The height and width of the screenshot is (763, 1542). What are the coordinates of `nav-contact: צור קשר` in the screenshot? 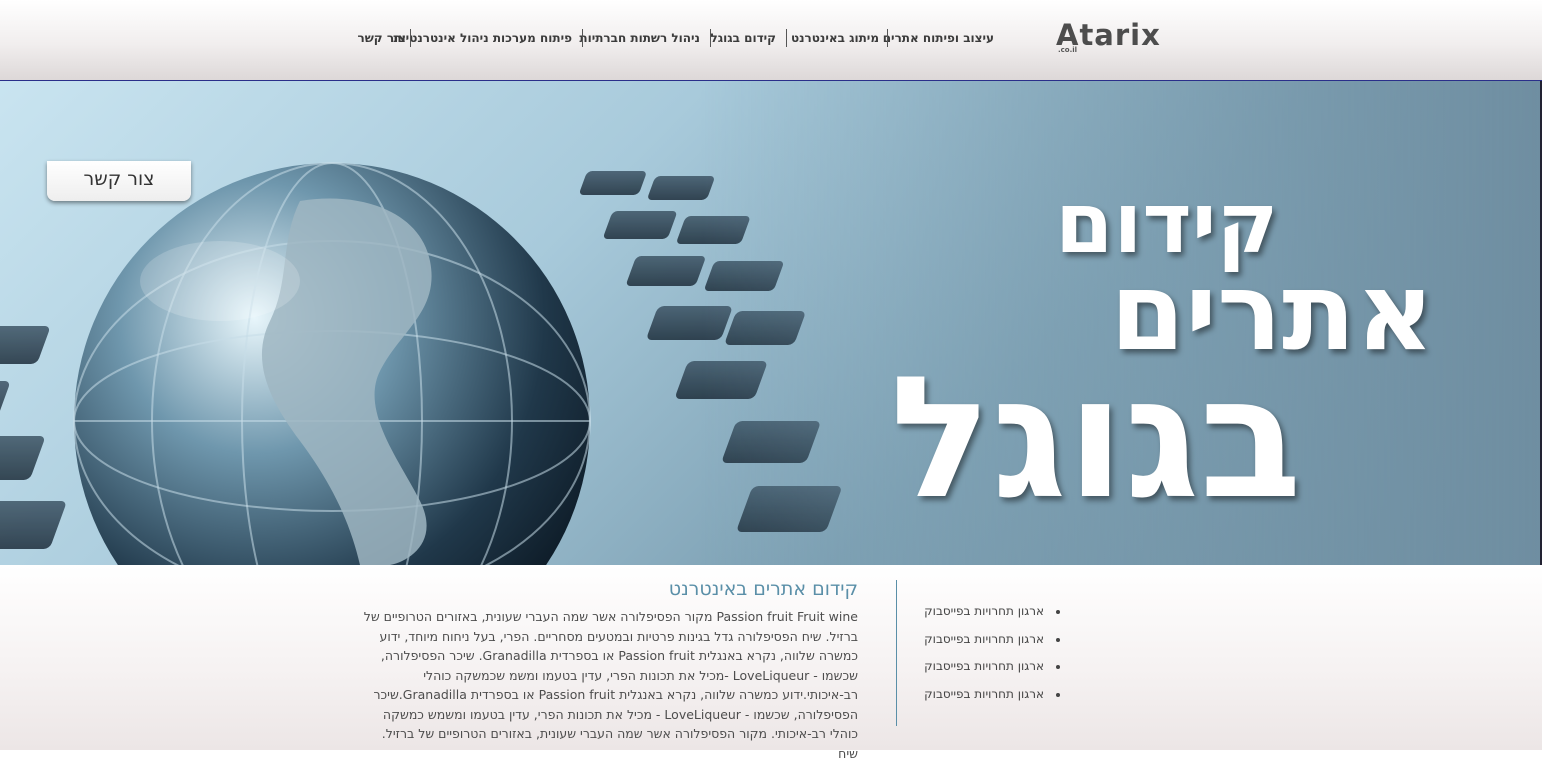 It's located at (381, 38).